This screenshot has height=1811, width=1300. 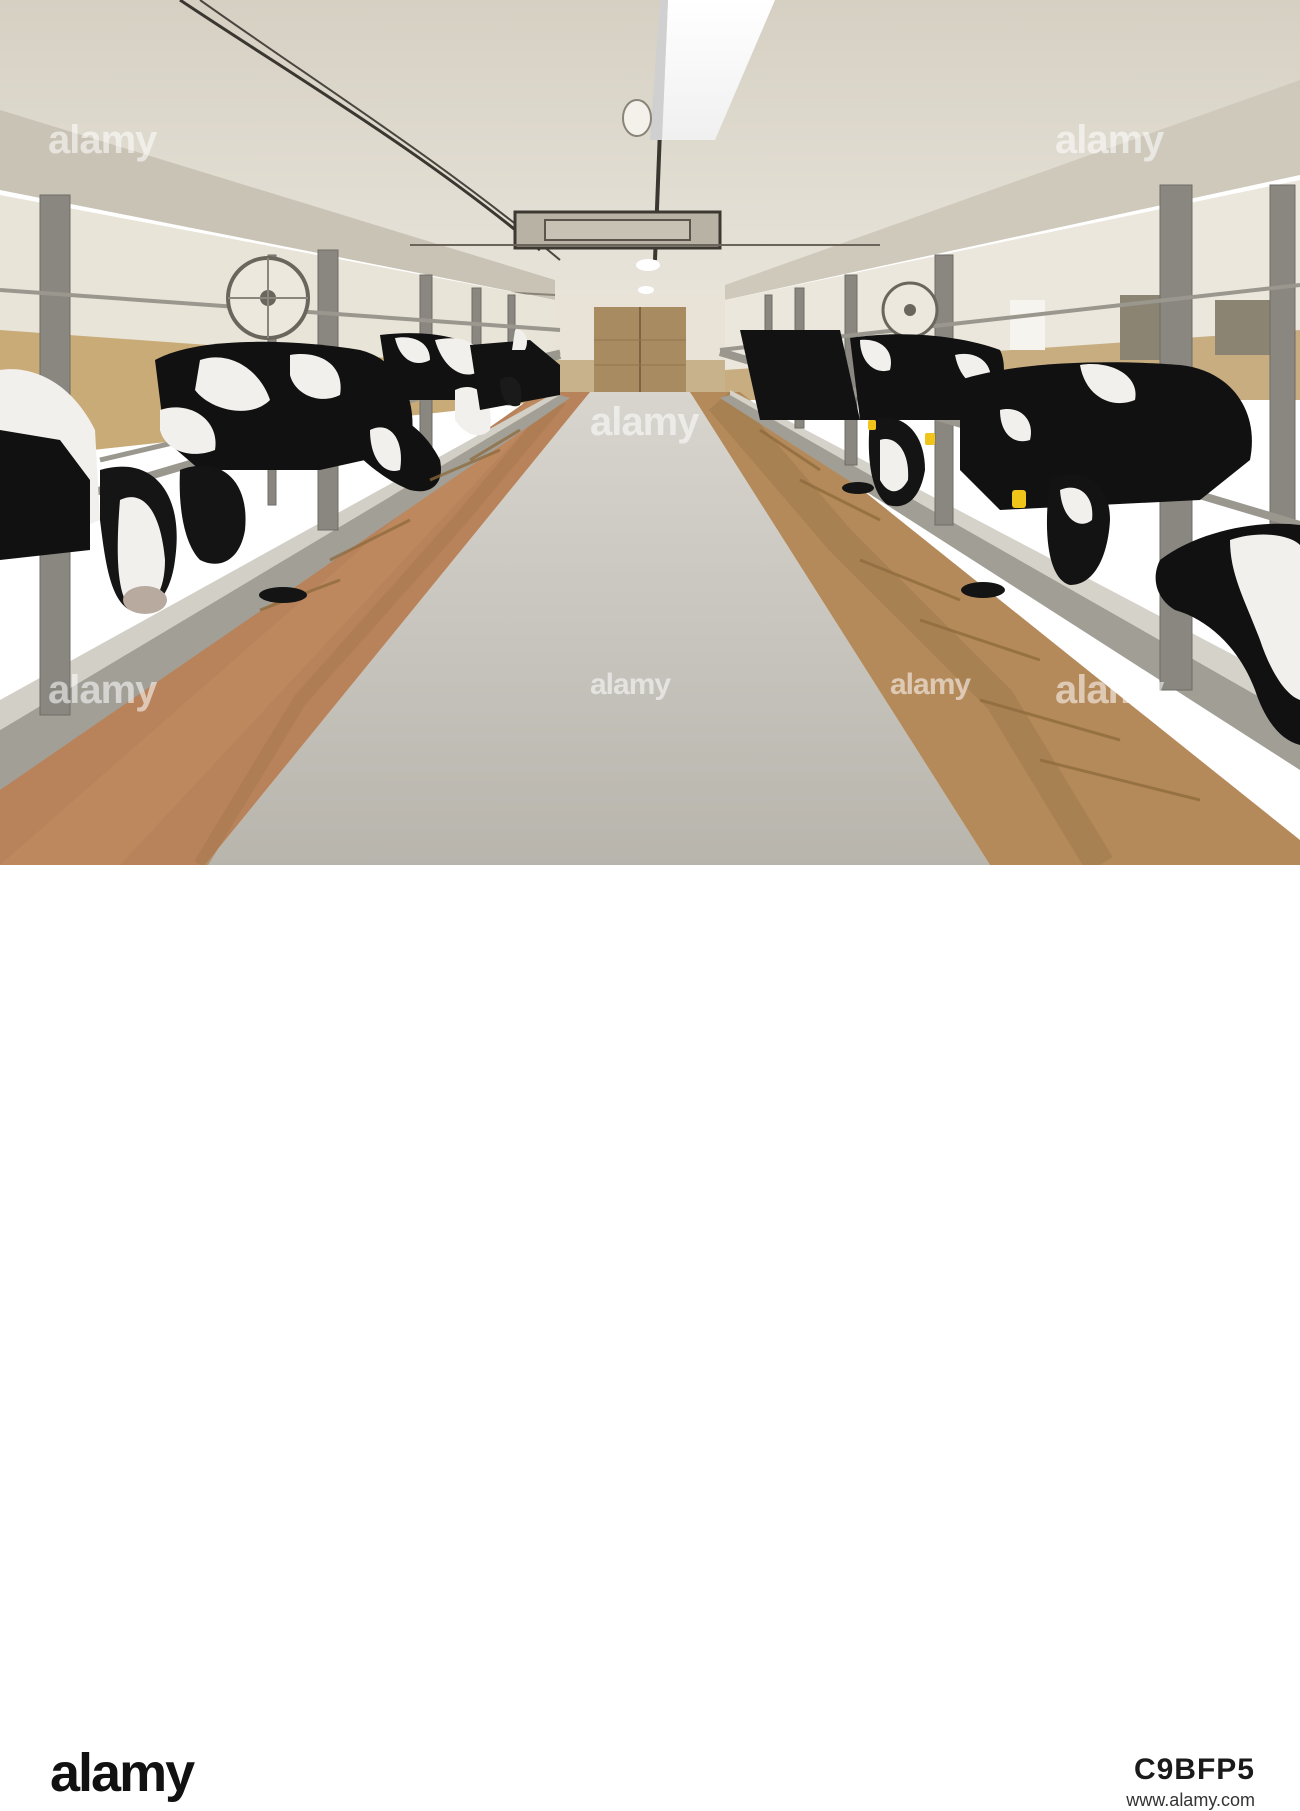 I want to click on wall-fan-left, so click(x=268, y=298).